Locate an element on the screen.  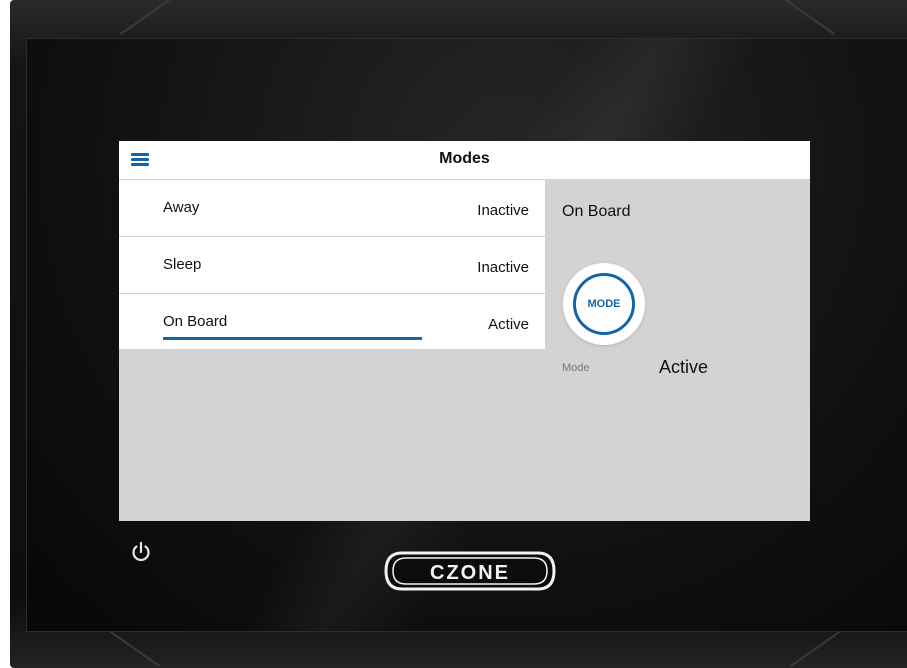
mode-status: Active is located at coordinates (508, 324).